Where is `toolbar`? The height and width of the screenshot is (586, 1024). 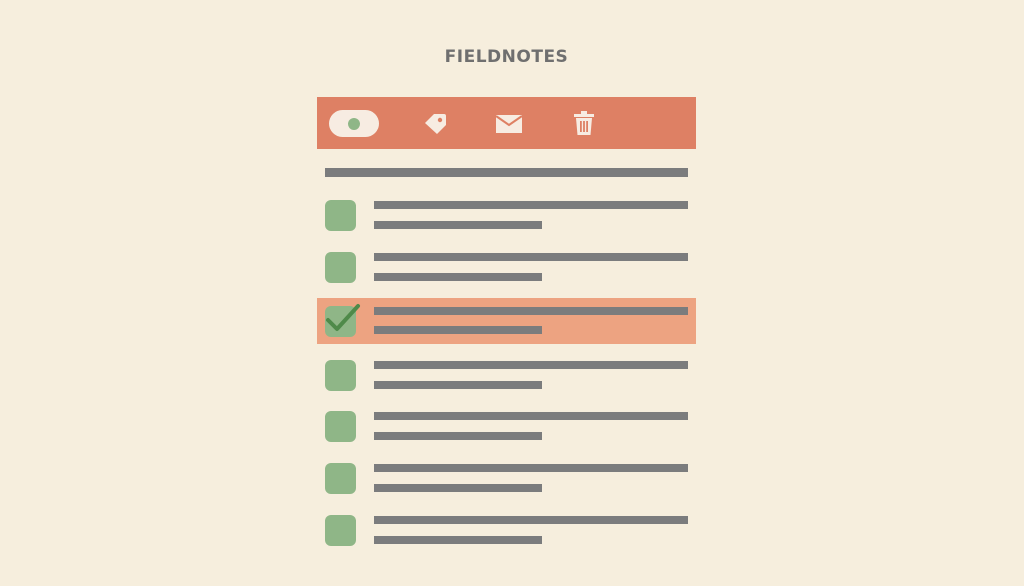 toolbar is located at coordinates (506, 123).